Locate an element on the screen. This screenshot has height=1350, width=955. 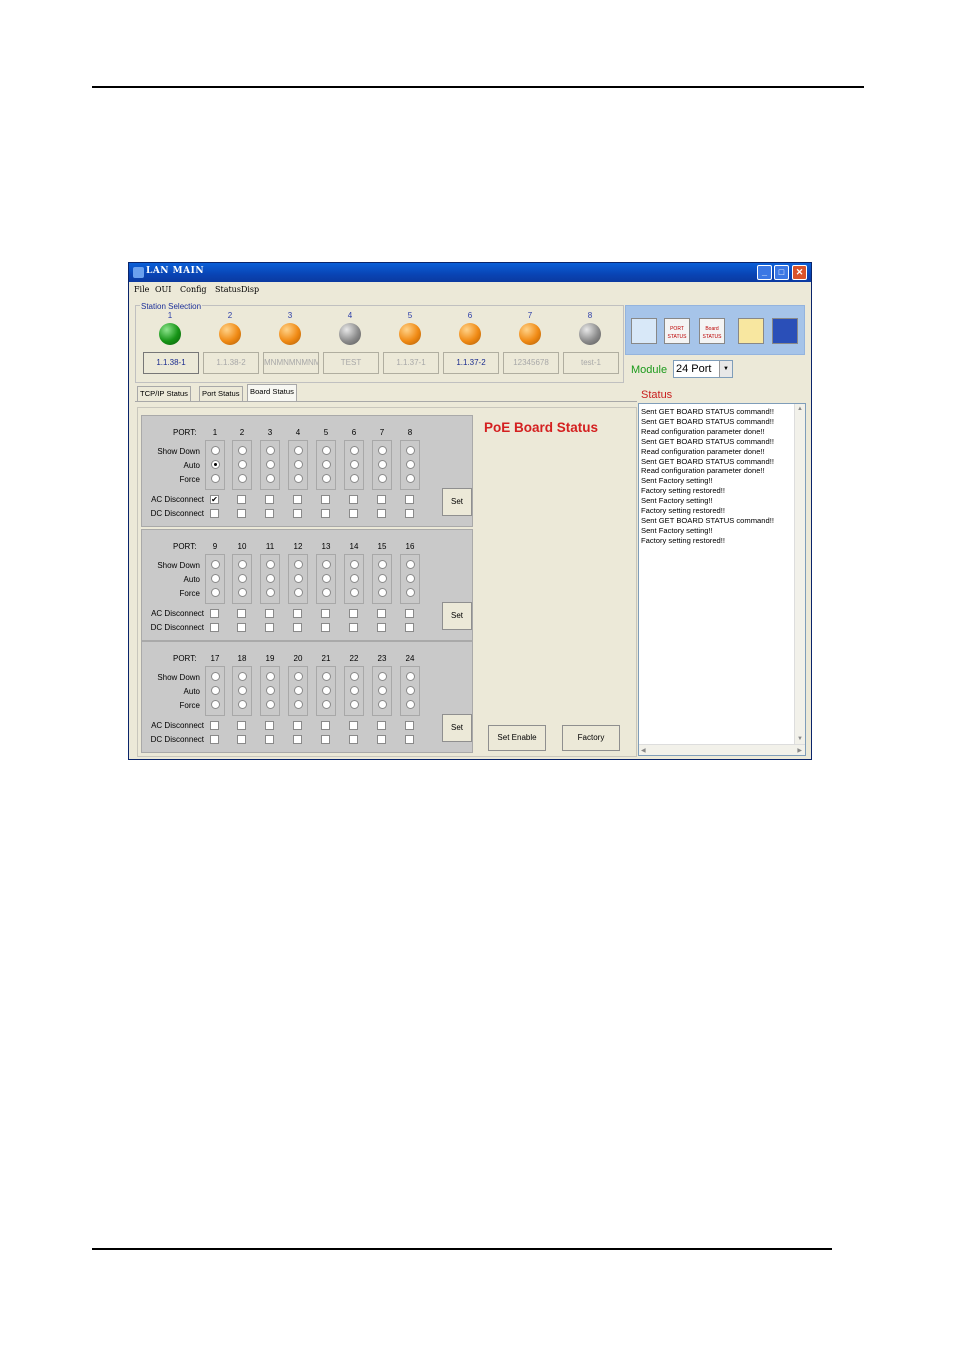
tab-board-status: Board Status is located at coordinates (272, 392).